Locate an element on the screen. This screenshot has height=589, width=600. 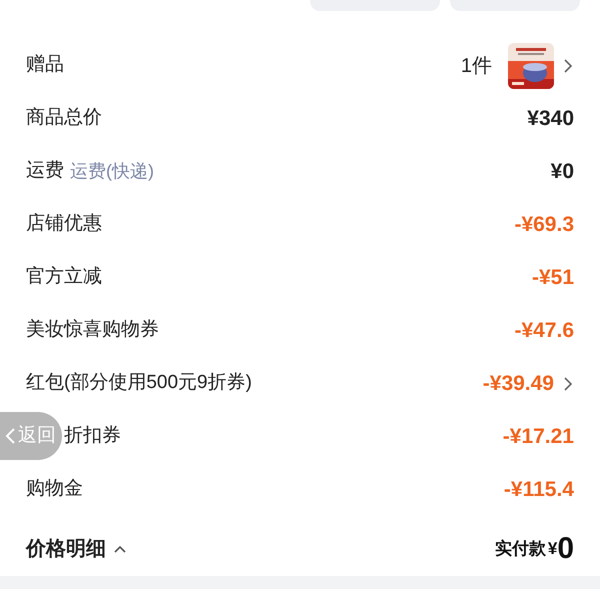
row-label: 官方立减 is located at coordinates (64, 277).